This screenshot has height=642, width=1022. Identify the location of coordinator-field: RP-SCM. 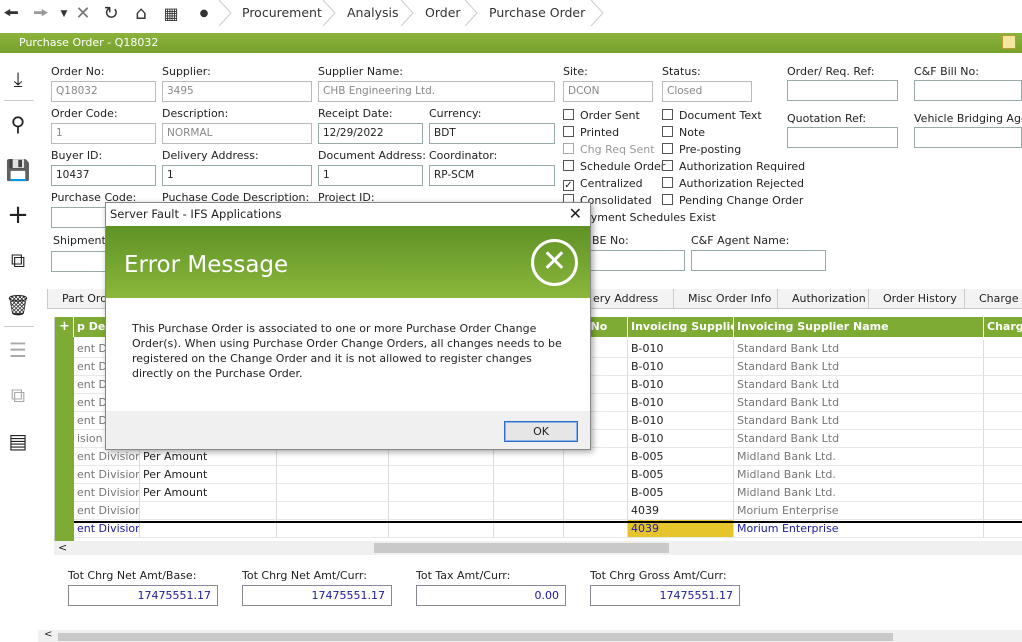
(492, 175).